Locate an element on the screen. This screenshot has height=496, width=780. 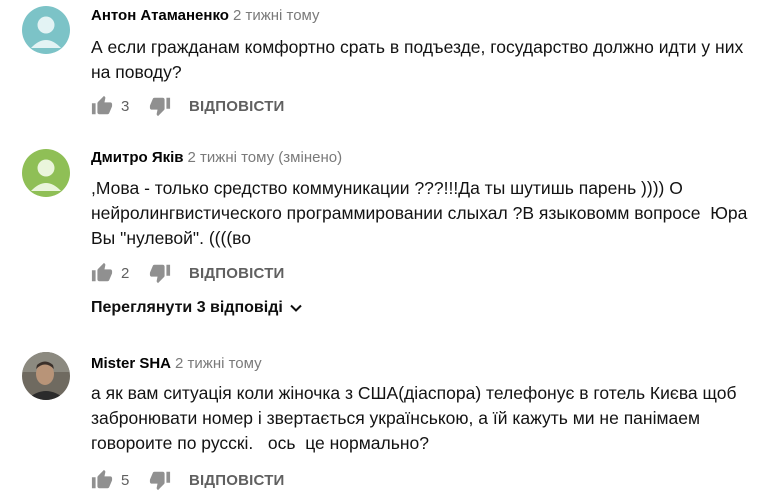
author-line: Антон Атаманенко 2 тижні тому is located at coordinates (205, 15).